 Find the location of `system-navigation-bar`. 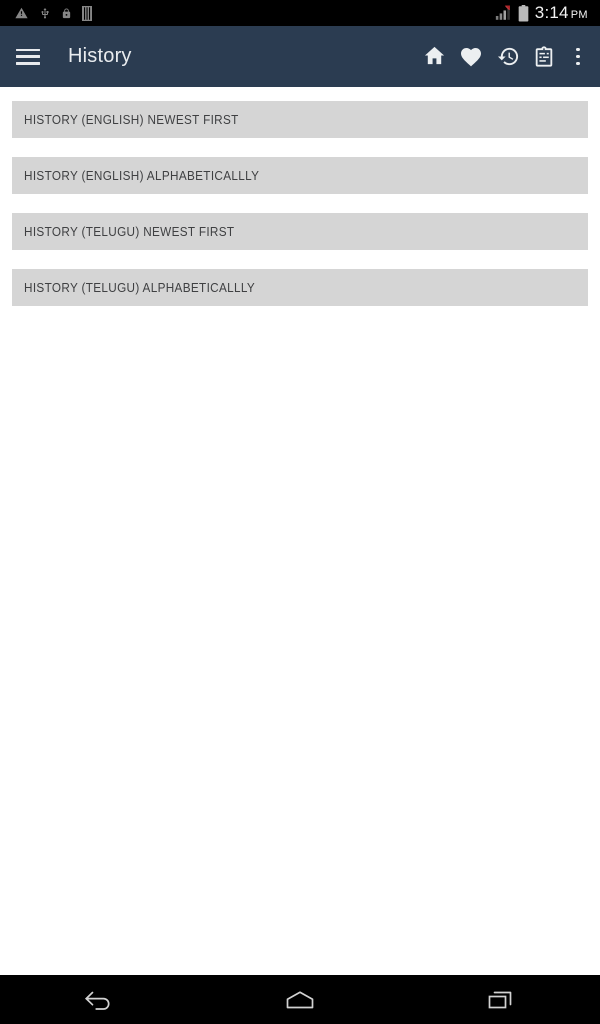

system-navigation-bar is located at coordinates (300, 999).